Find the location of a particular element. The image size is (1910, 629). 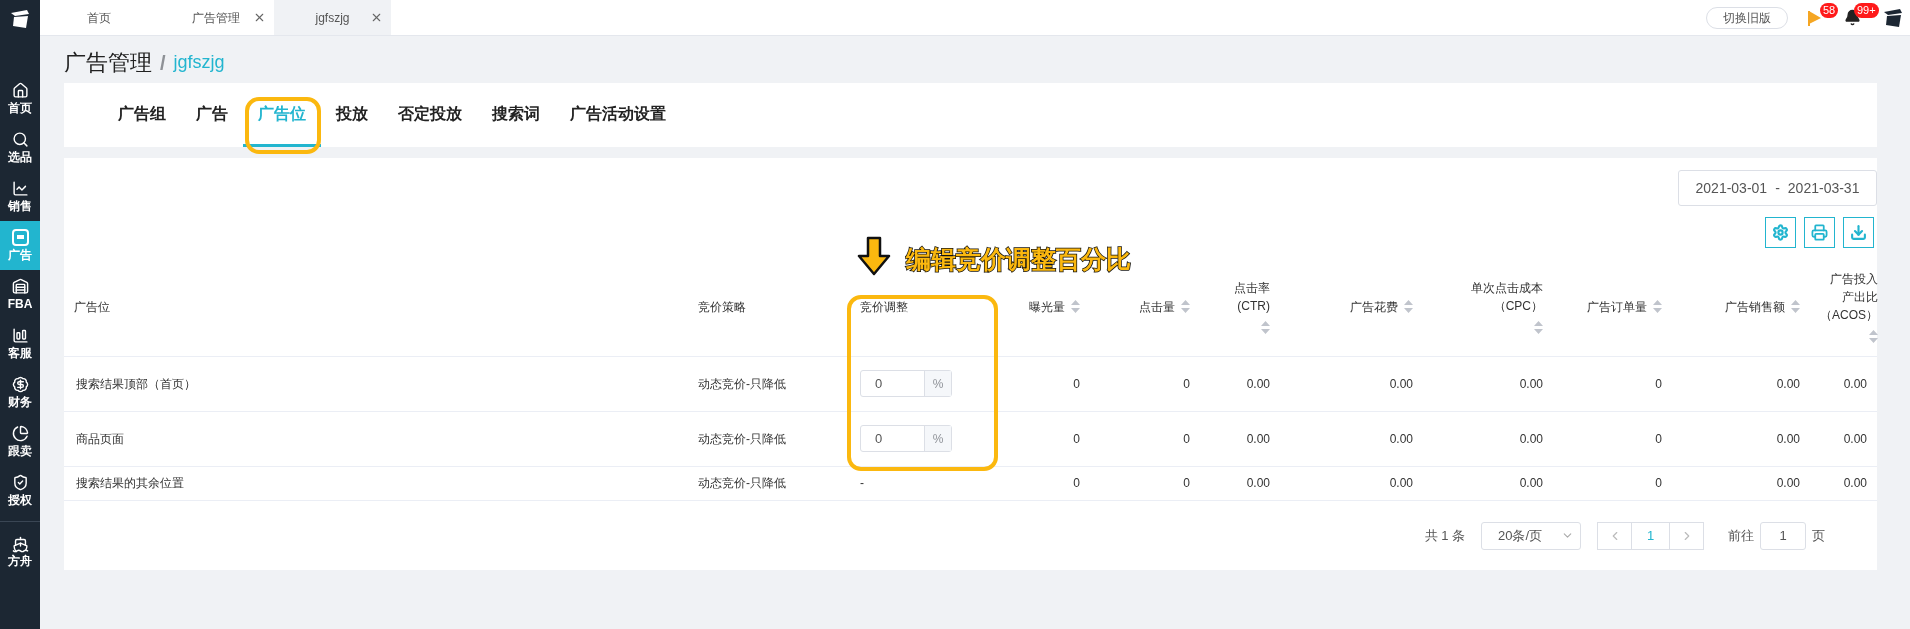

goto-label: 前往 is located at coordinates (1741, 535).